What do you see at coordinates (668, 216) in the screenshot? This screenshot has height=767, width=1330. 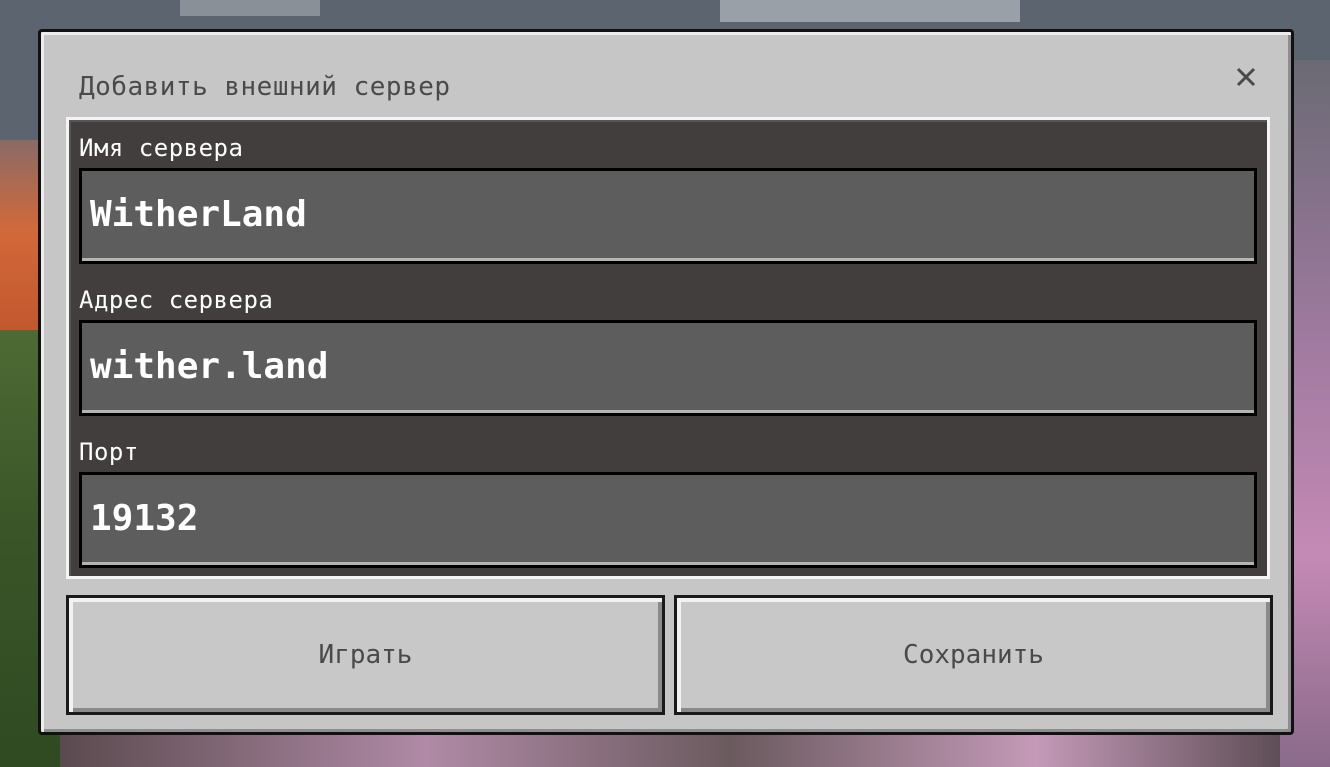 I see `server-name-input` at bounding box center [668, 216].